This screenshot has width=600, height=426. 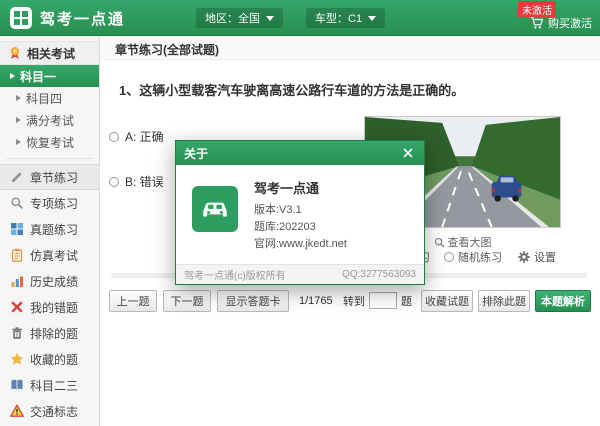 I want to click on car-icon, so click(x=215, y=209).